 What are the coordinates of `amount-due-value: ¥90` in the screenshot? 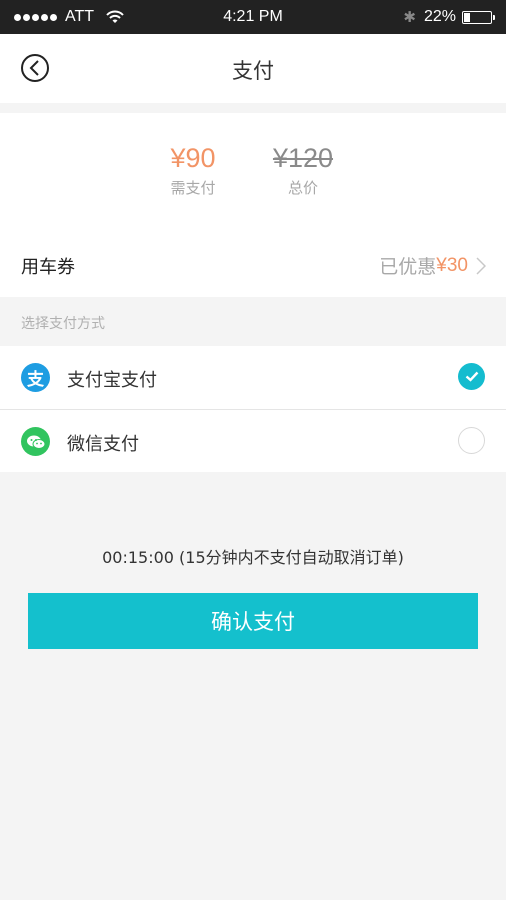 It's located at (193, 158).